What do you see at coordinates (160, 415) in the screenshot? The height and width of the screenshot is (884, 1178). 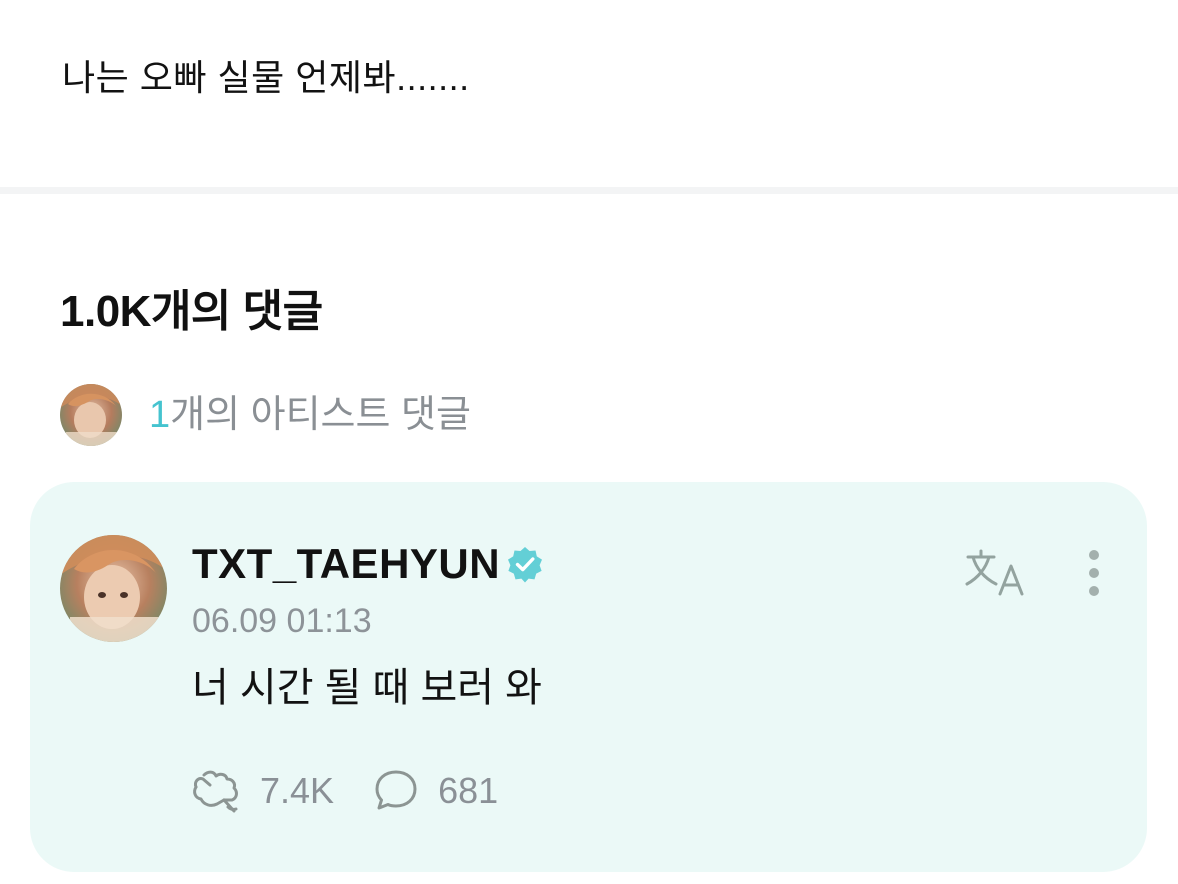 I see `artist-comments-count: 1` at bounding box center [160, 415].